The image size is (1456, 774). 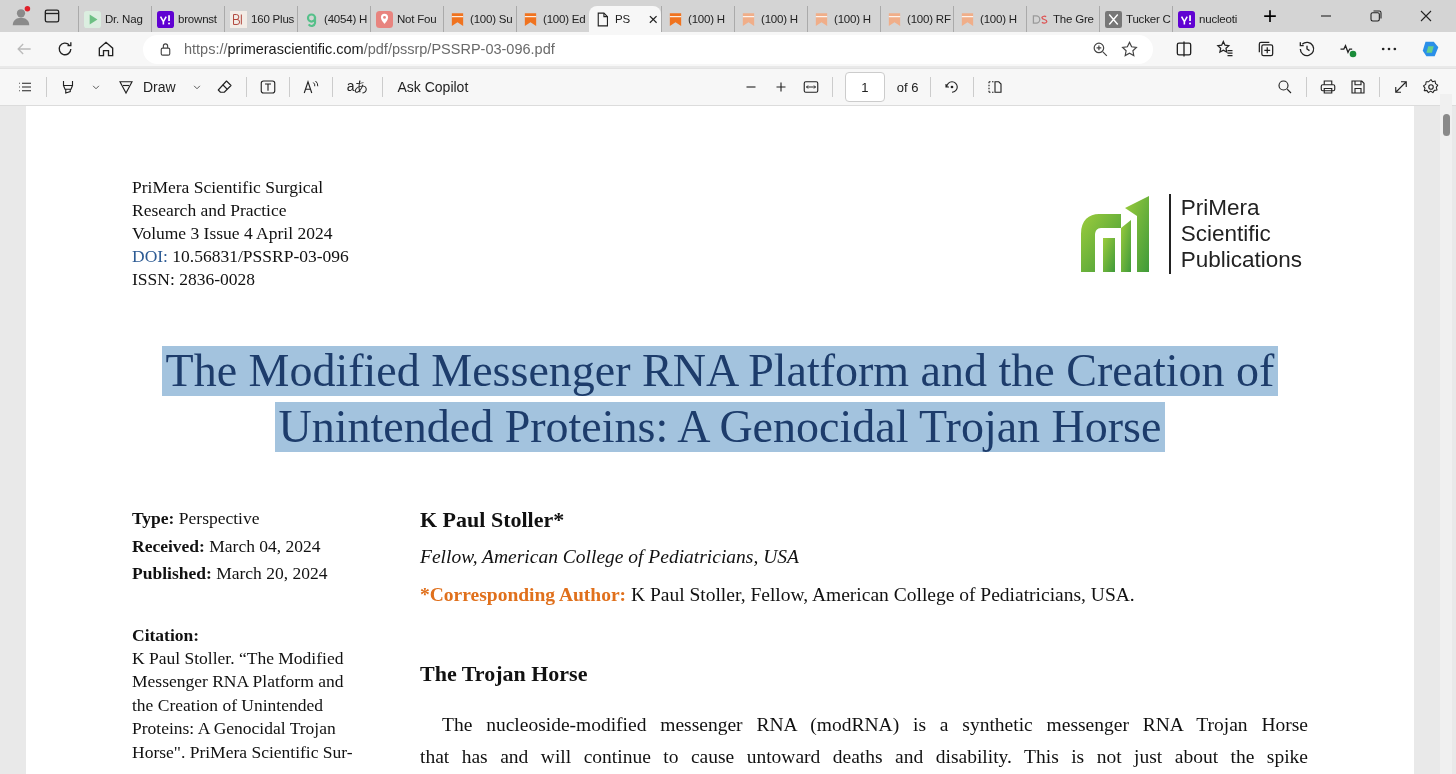 I want to click on profile-icon, so click(x=21, y=16).